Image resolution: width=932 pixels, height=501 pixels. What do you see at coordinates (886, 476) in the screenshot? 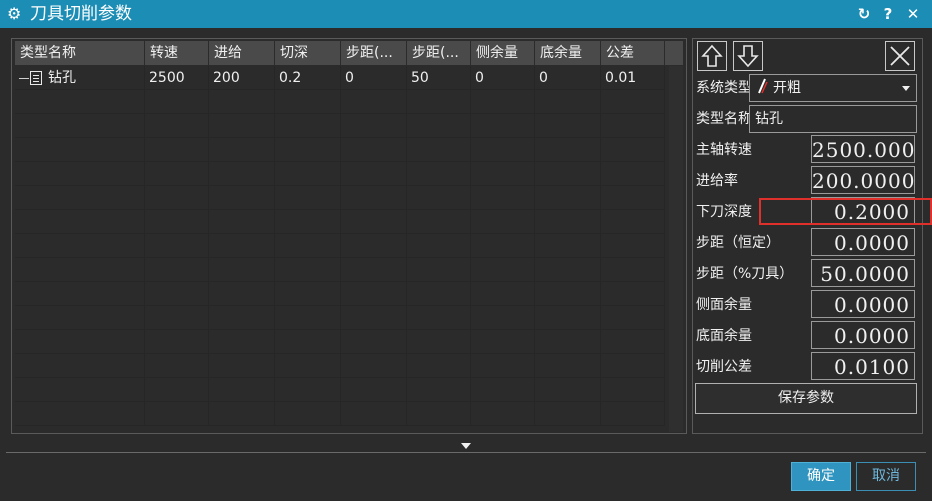
I see `cancel-button: 取消` at bounding box center [886, 476].